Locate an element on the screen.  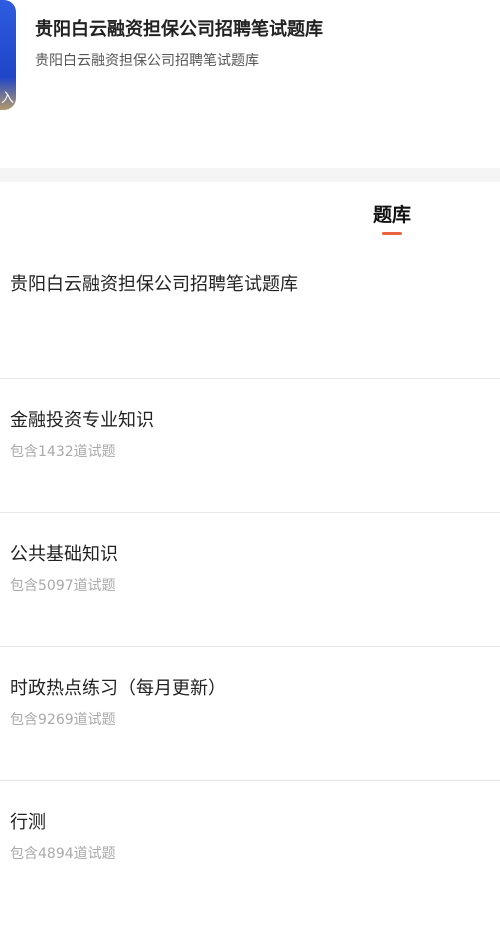
list-item-title: 行测 is located at coordinates (28, 822).